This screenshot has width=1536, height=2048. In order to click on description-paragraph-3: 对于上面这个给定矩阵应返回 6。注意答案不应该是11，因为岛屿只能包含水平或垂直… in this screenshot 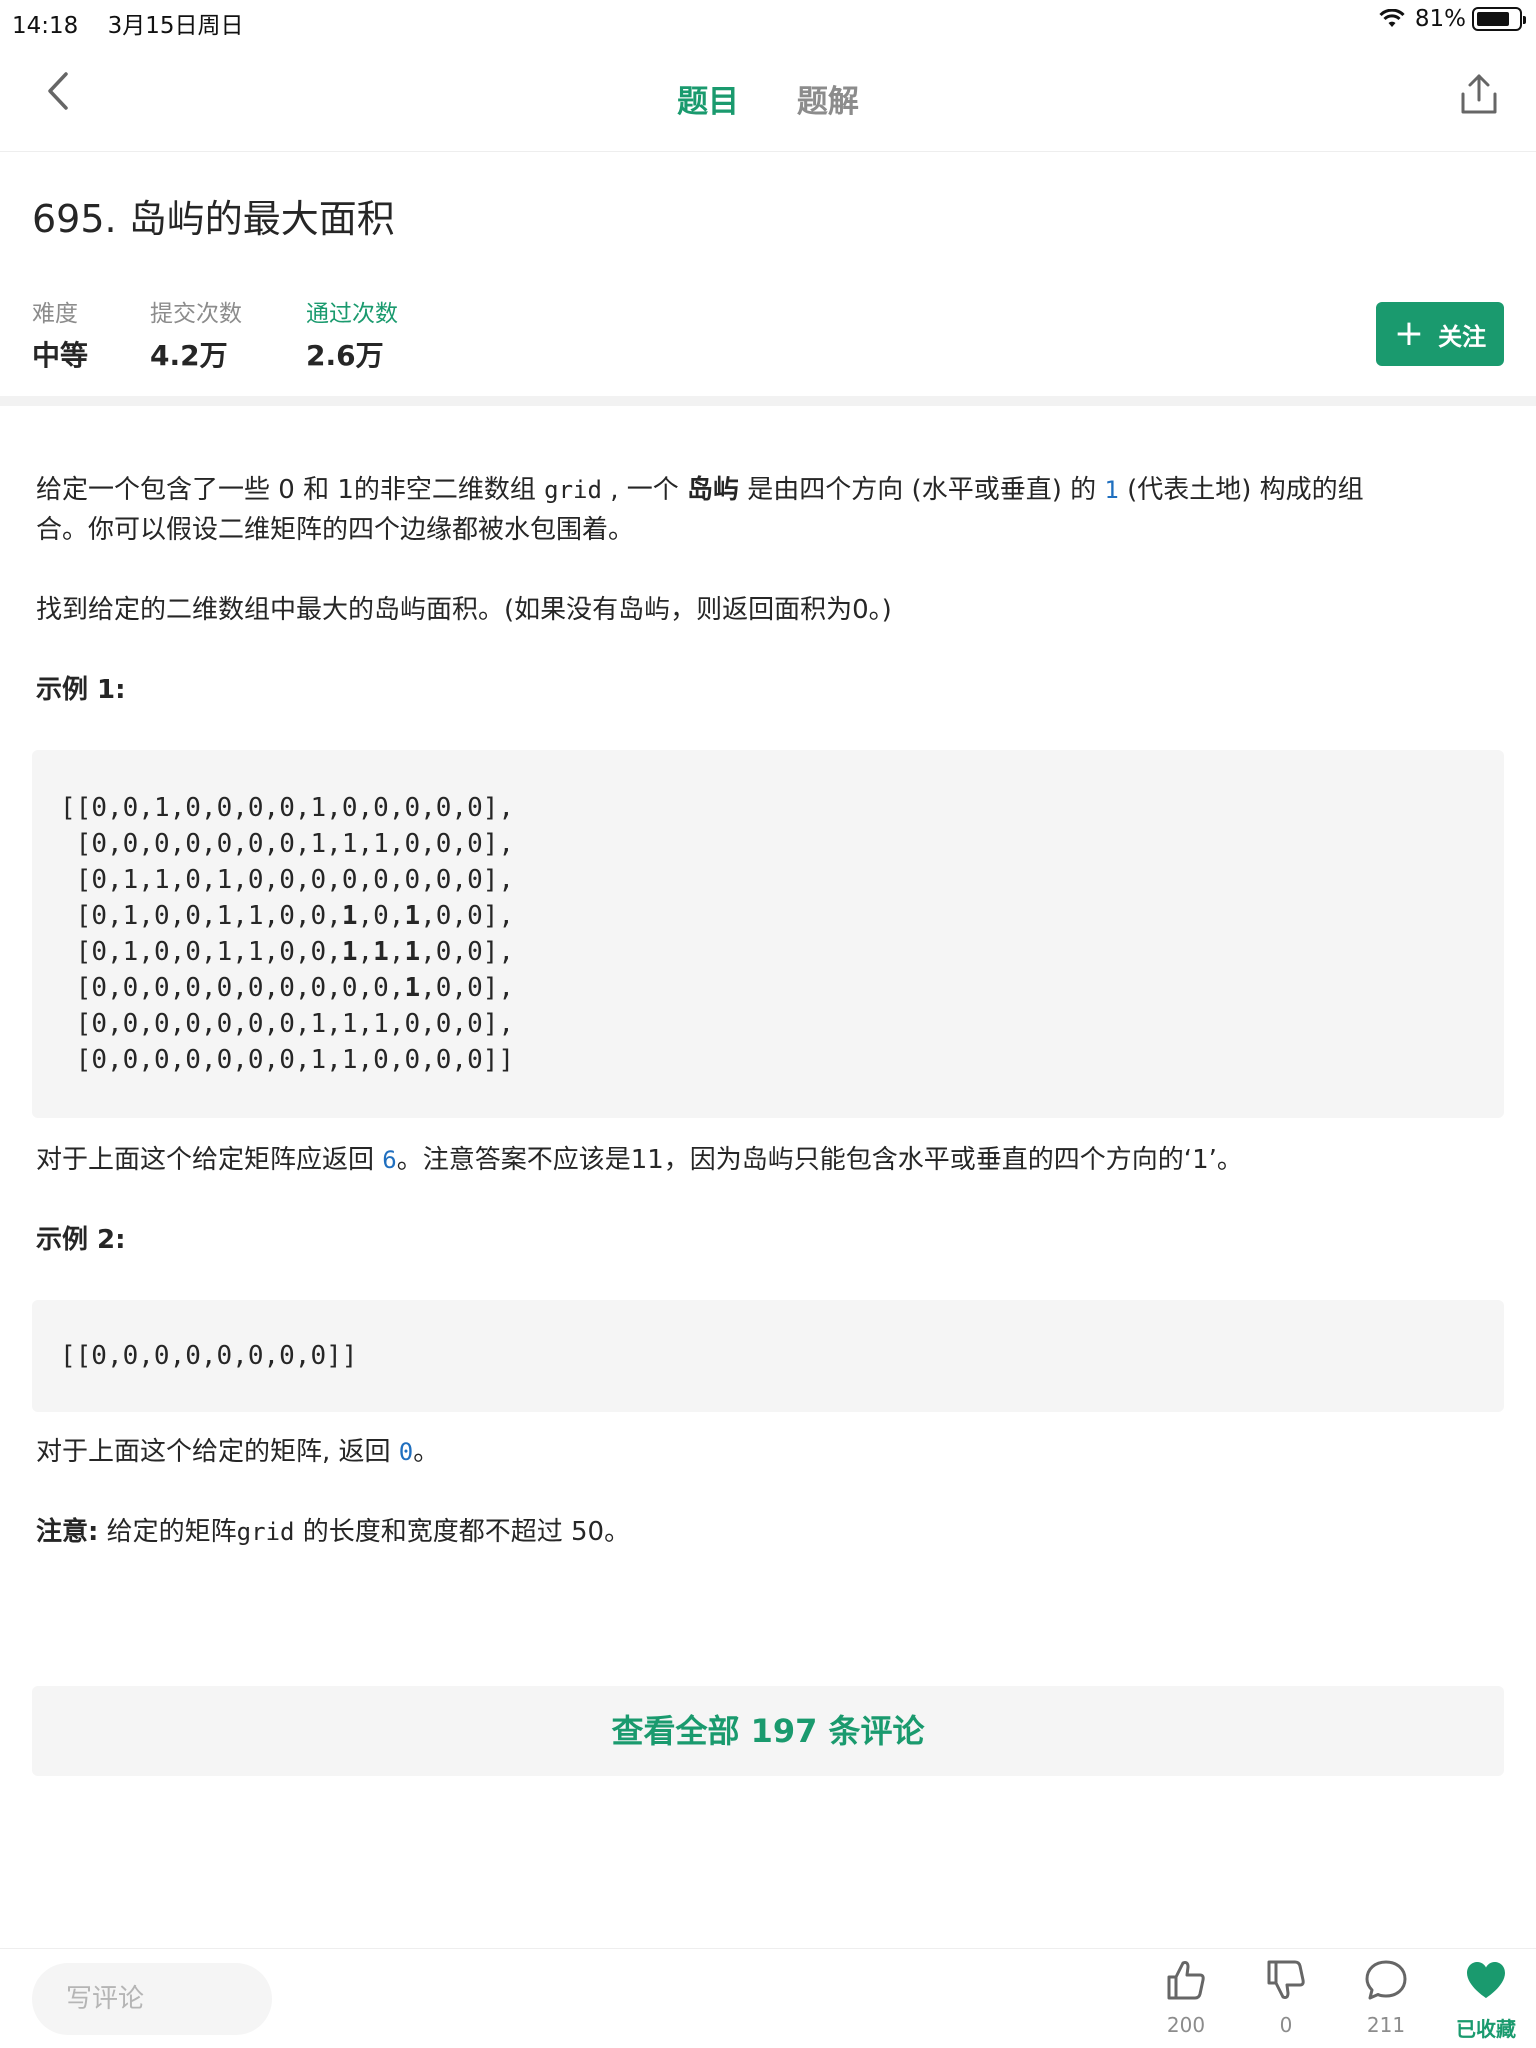, I will do `click(768, 1160)`.